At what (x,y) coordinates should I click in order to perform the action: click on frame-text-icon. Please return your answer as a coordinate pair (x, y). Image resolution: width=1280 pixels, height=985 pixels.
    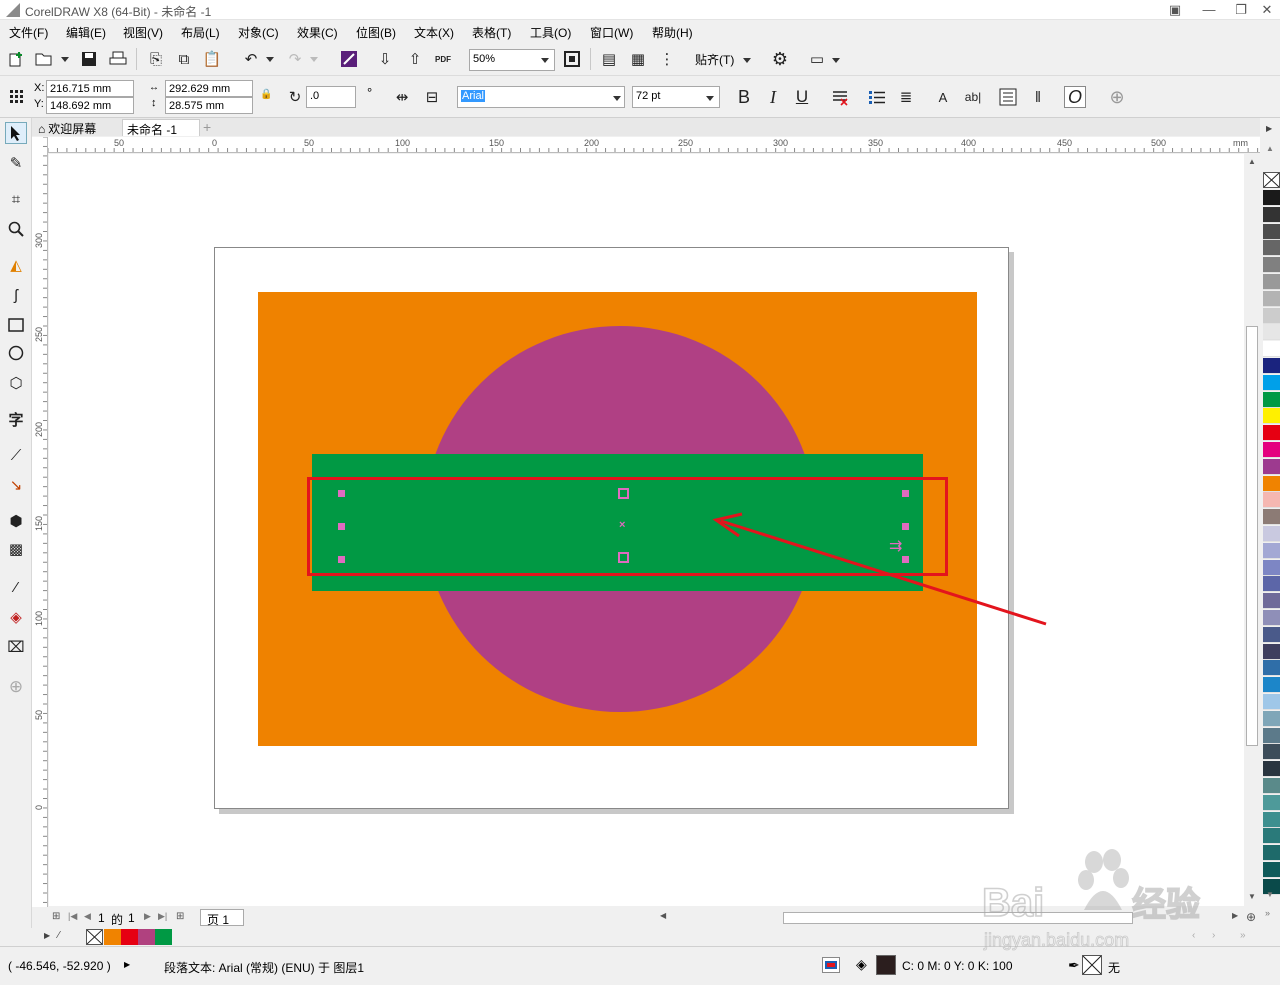
    Looking at the image, I should click on (1008, 97).